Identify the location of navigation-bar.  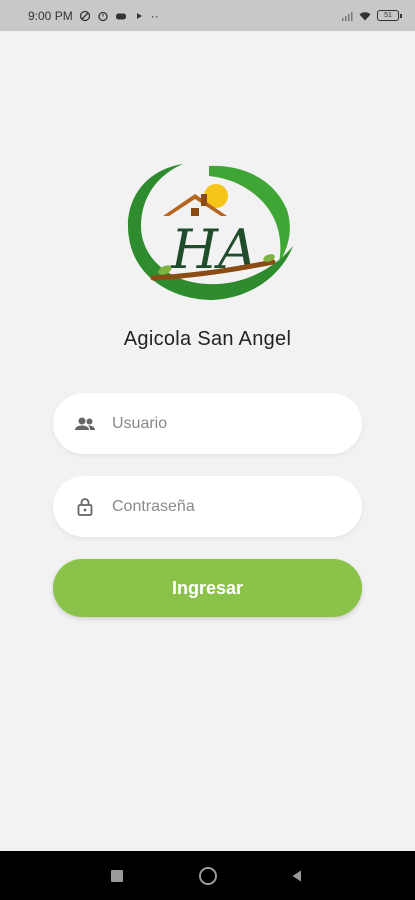
(207, 875).